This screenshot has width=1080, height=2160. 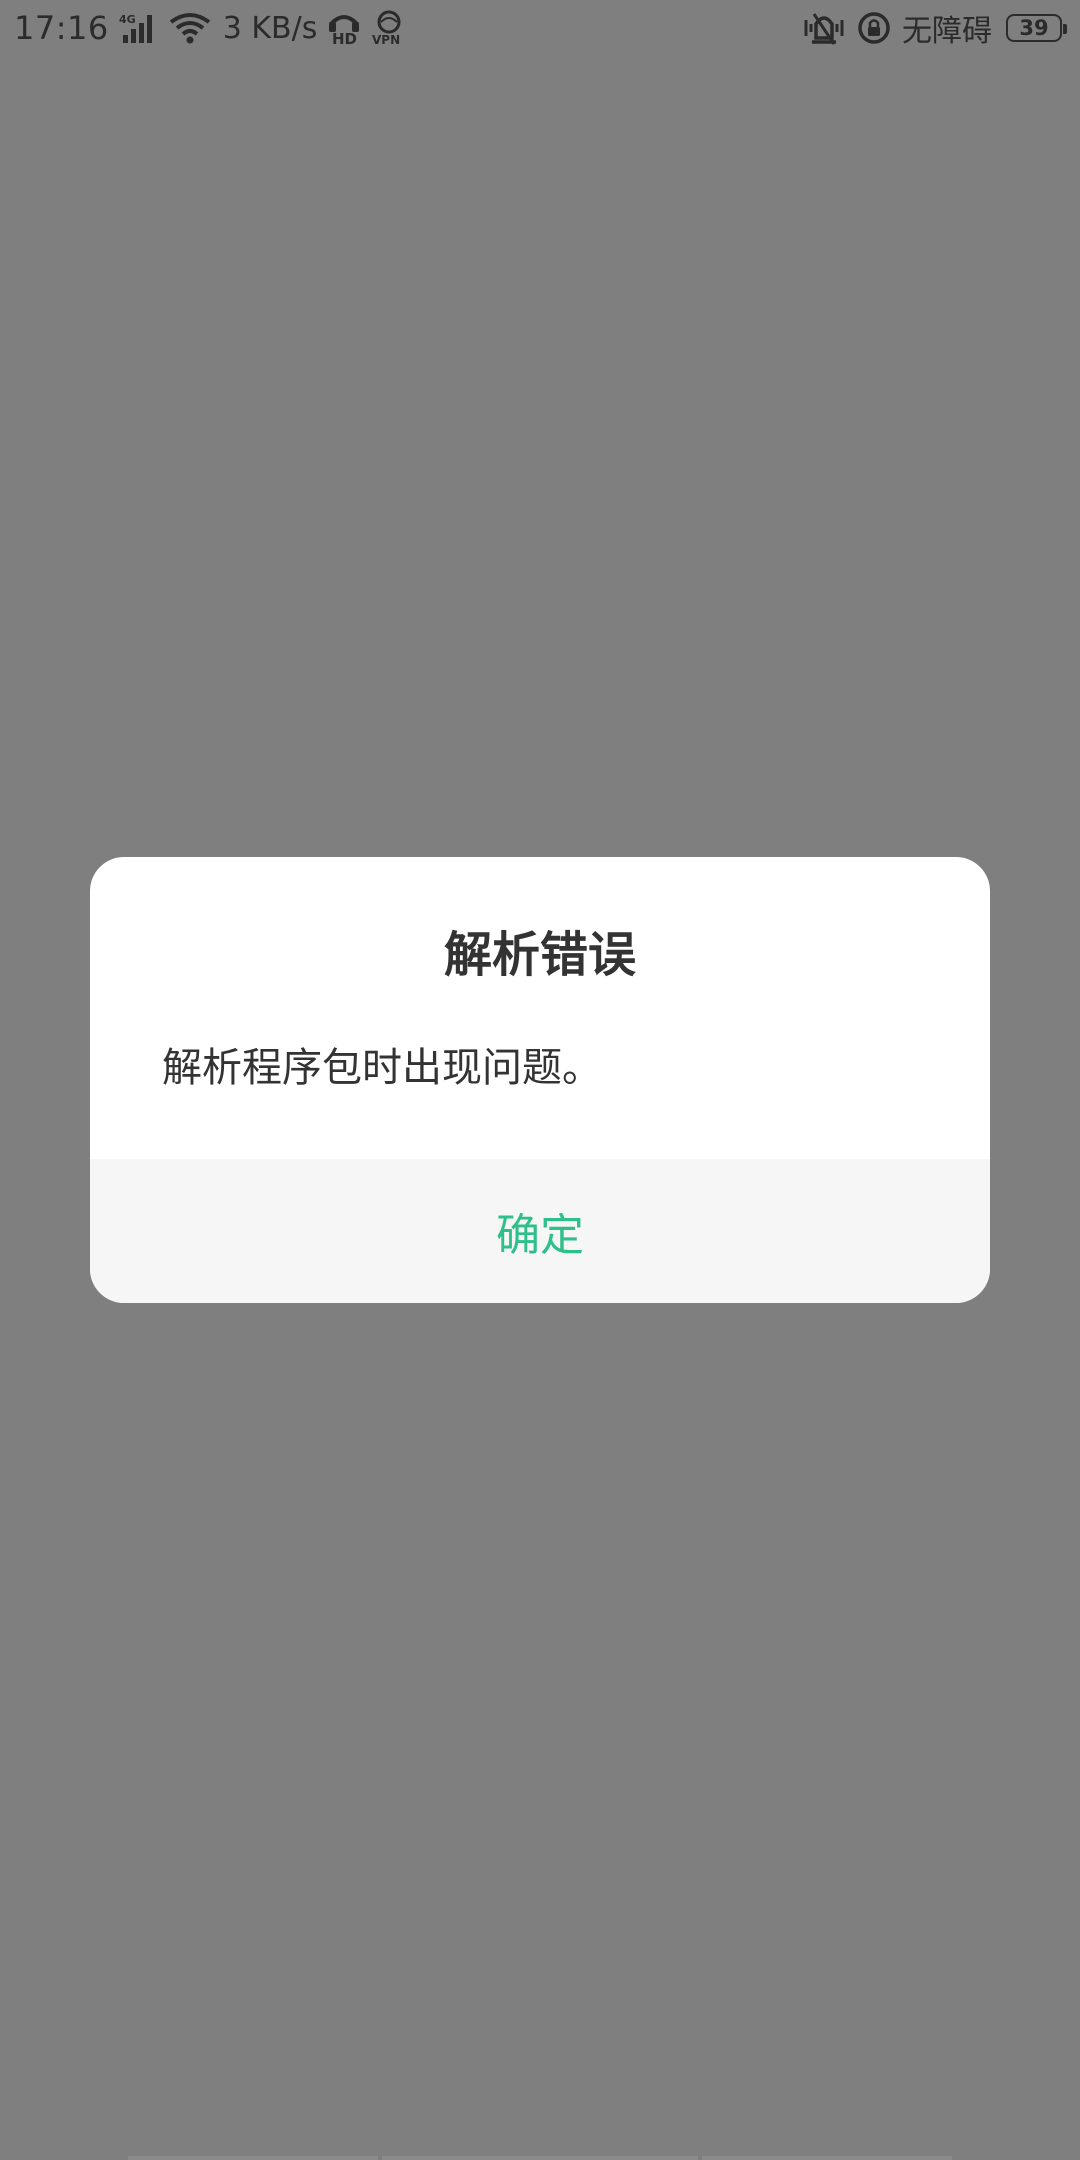 What do you see at coordinates (190, 28) in the screenshot?
I see `wifi-icon` at bounding box center [190, 28].